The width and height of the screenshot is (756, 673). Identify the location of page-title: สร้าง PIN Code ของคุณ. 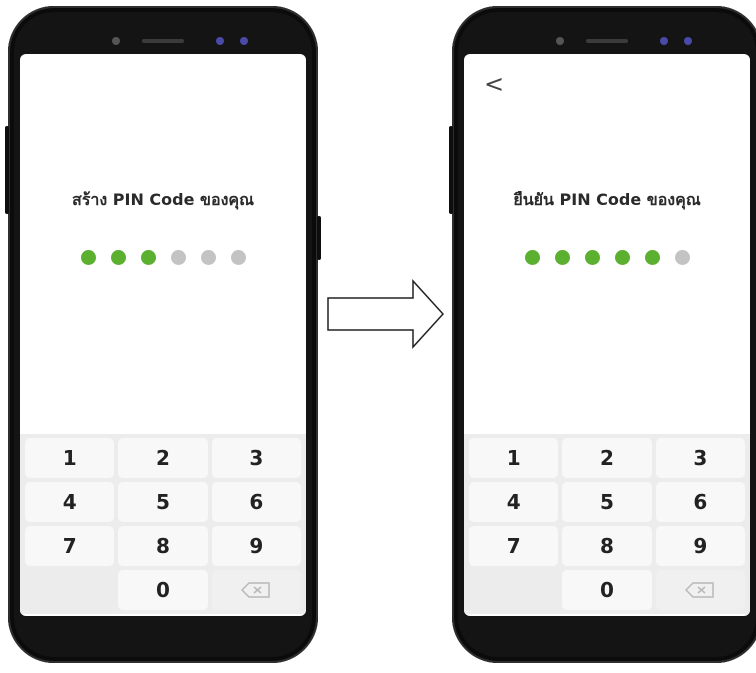
(163, 199).